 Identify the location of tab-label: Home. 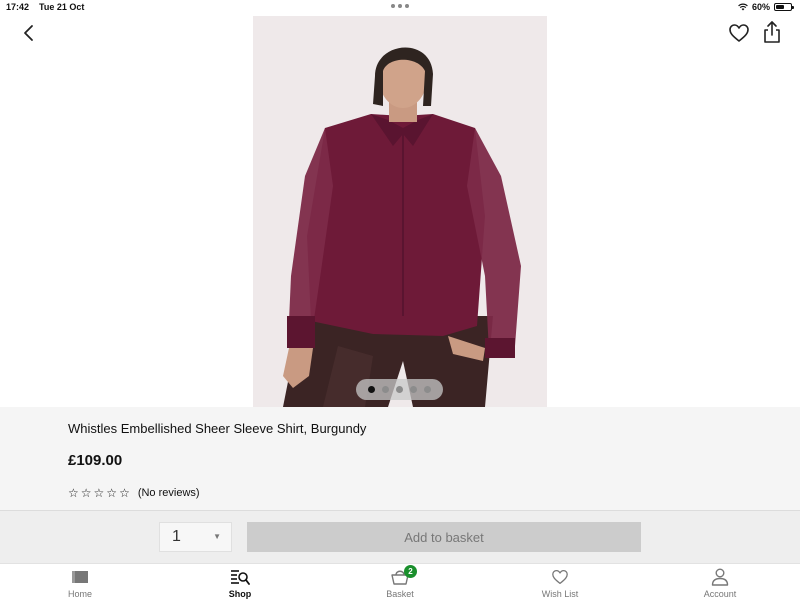
(79, 594).